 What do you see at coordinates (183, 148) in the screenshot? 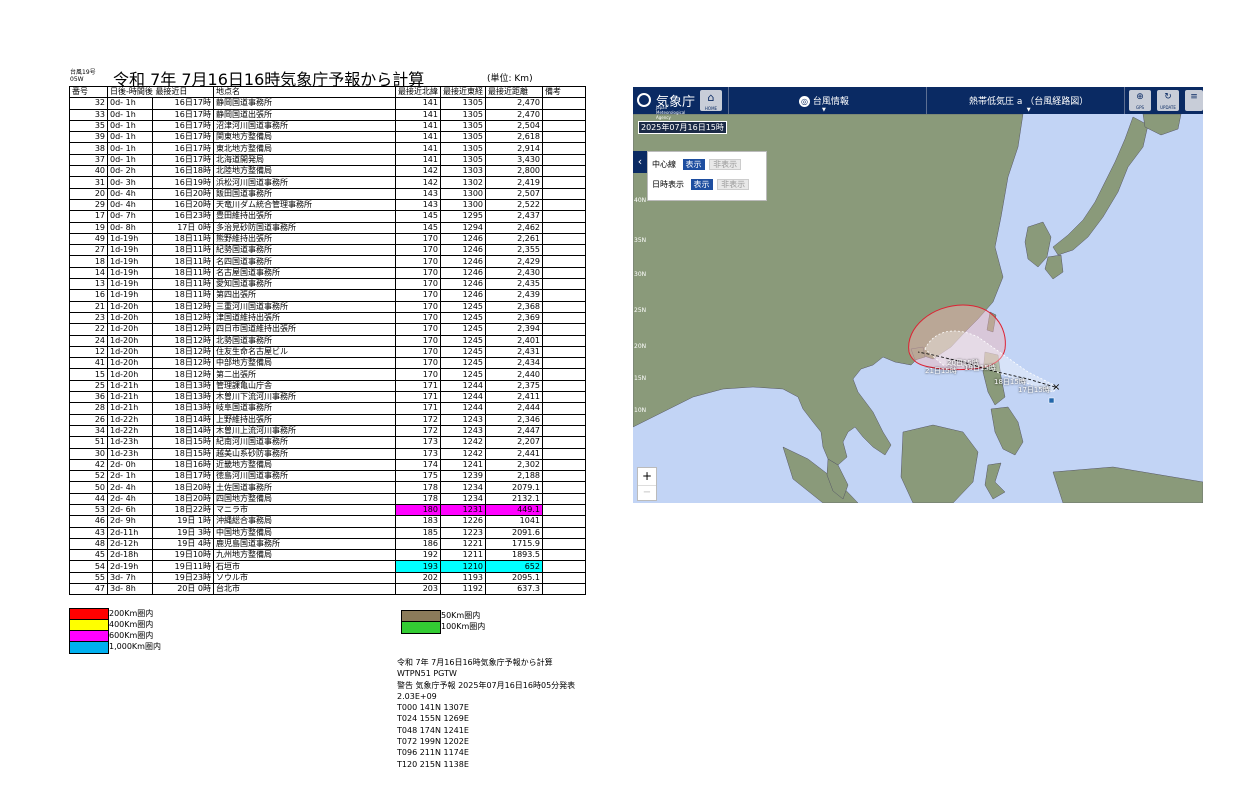
I see `cell-closest-date: 16日17時` at bounding box center [183, 148].